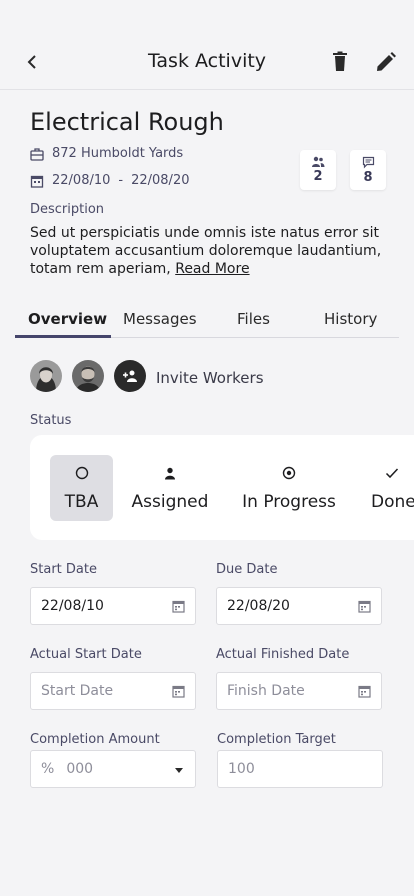 This screenshot has height=896, width=414. I want to click on task-end-date: 22/08/20, so click(160, 180).